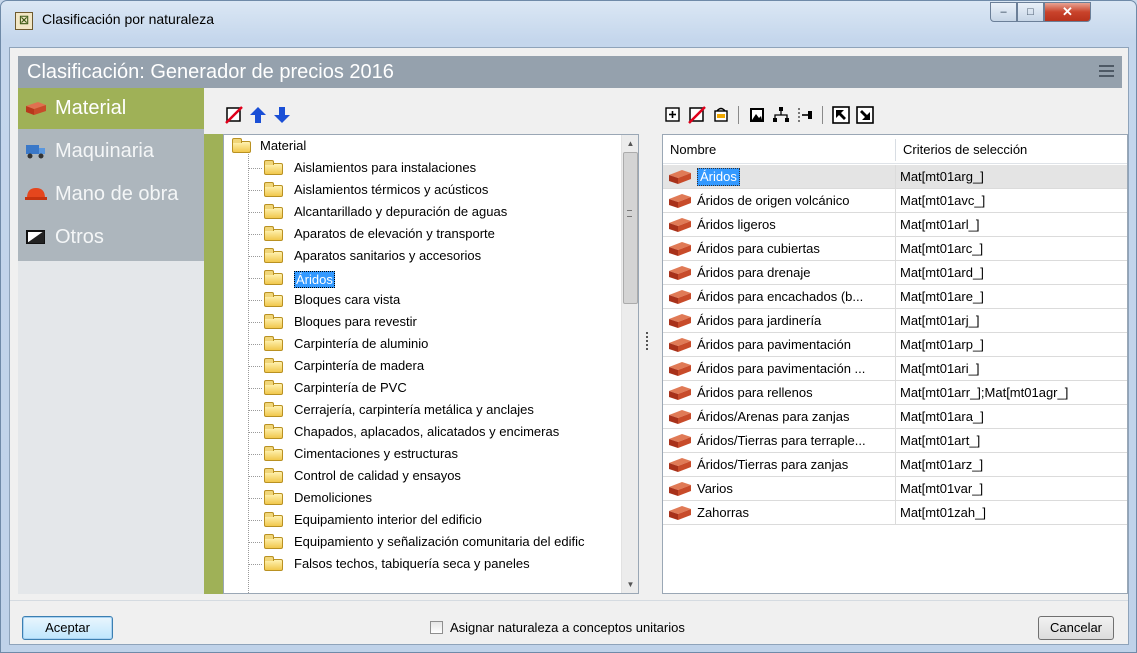 The height and width of the screenshot is (653, 1137). What do you see at coordinates (258, 115) in the screenshot?
I see `move-up-icon` at bounding box center [258, 115].